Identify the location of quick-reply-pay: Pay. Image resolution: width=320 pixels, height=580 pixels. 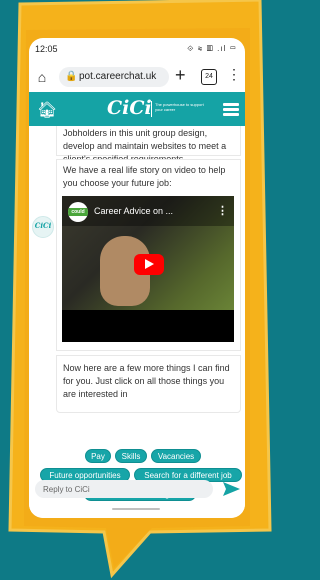
(98, 456).